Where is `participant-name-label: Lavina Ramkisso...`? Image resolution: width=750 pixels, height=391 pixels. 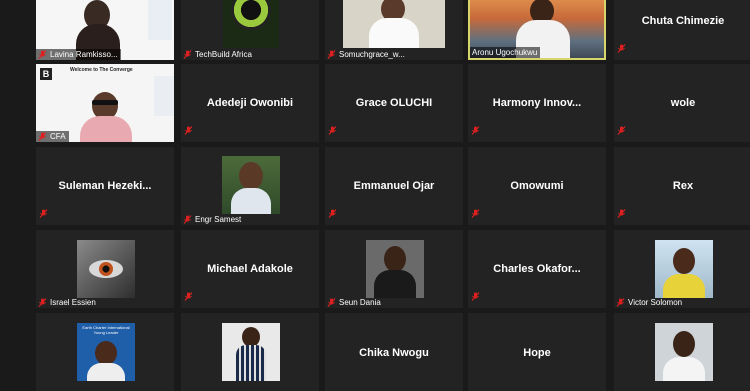
participant-name-label: Lavina Ramkisso... is located at coordinates (78, 54).